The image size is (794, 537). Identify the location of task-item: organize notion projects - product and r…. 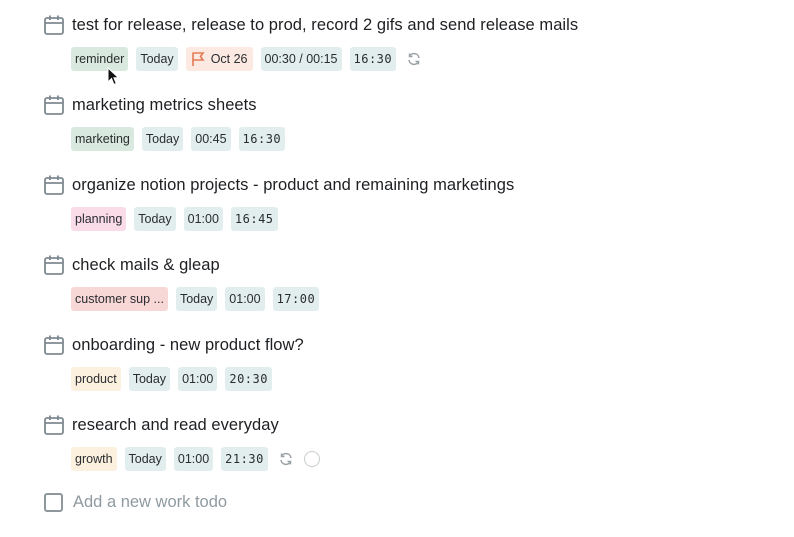
(278, 201).